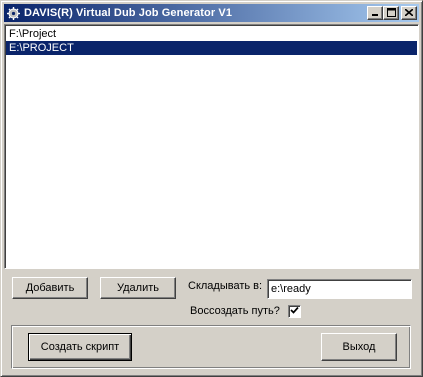 The width and height of the screenshot is (423, 377). Describe the element at coordinates (80, 347) in the screenshot. I see `create-script-button: Создать скрипт` at that location.